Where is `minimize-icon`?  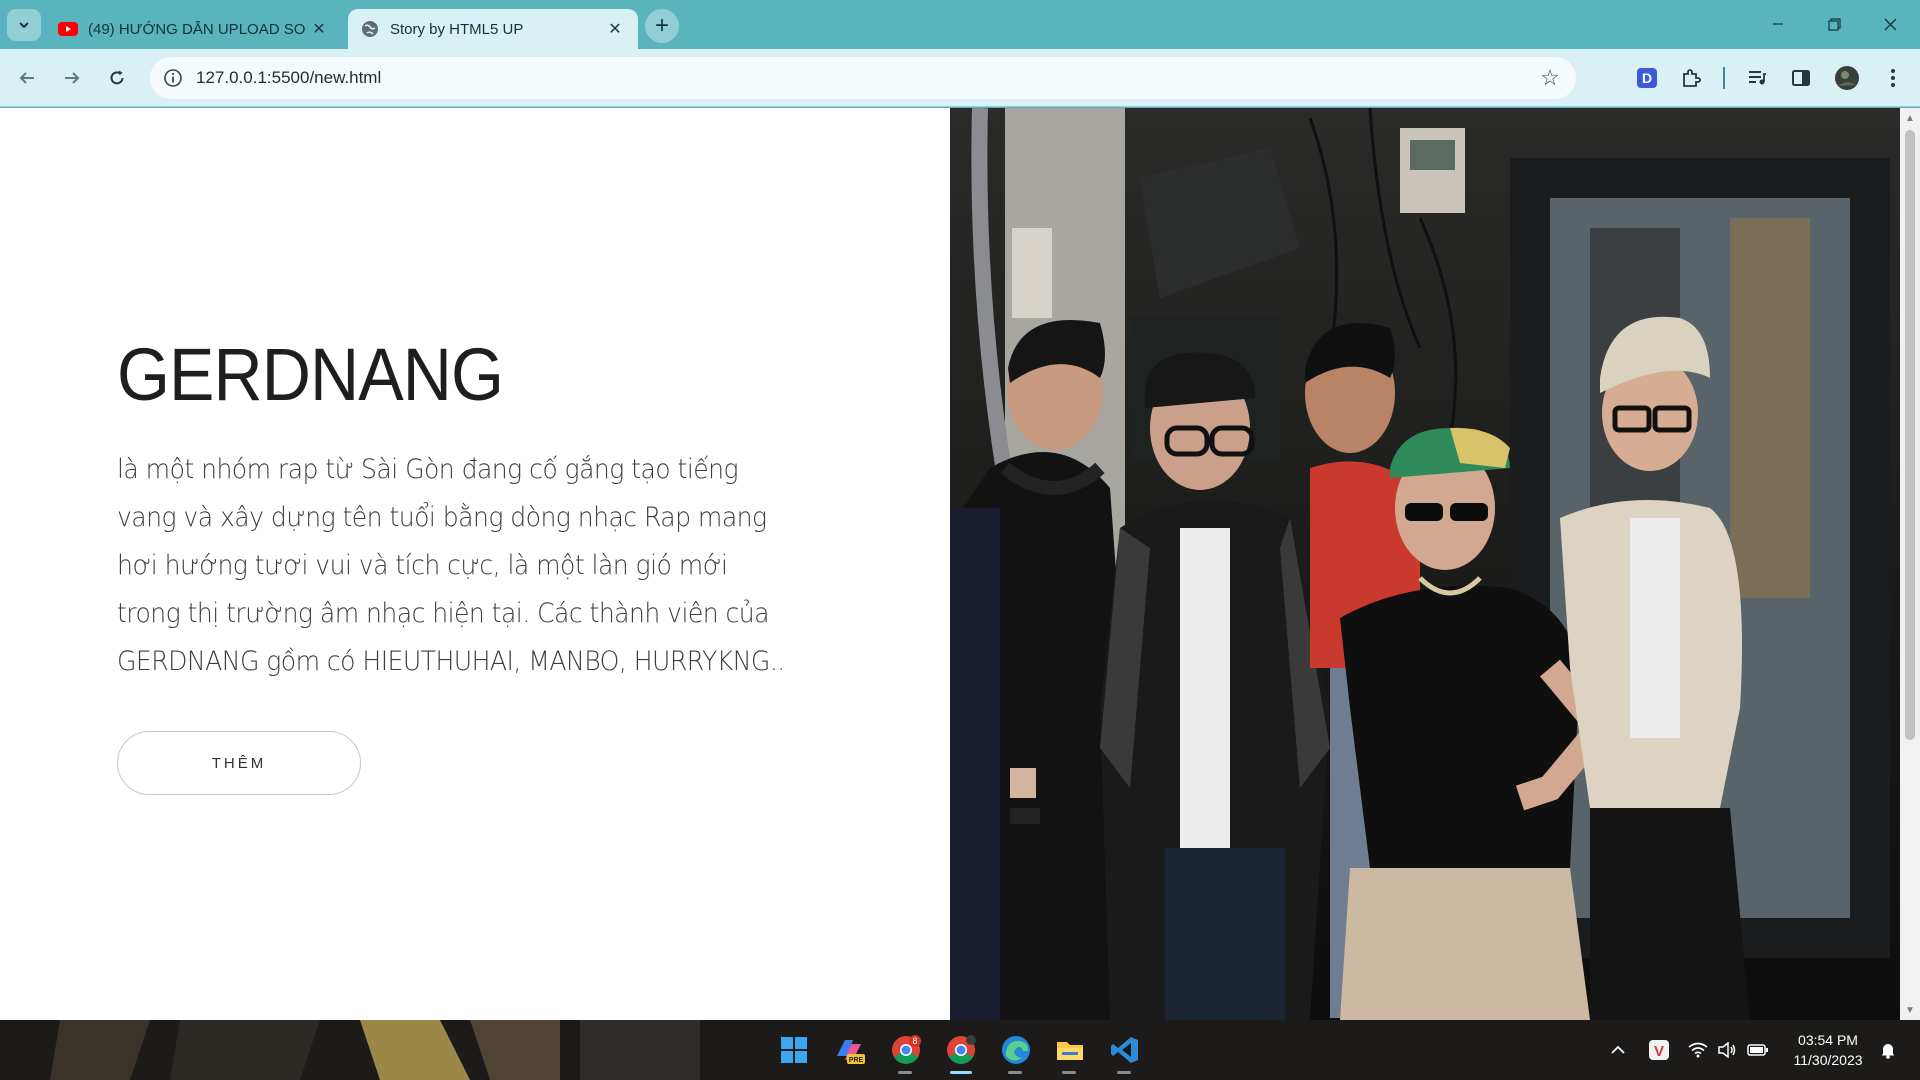
minimize-icon is located at coordinates (1778, 24).